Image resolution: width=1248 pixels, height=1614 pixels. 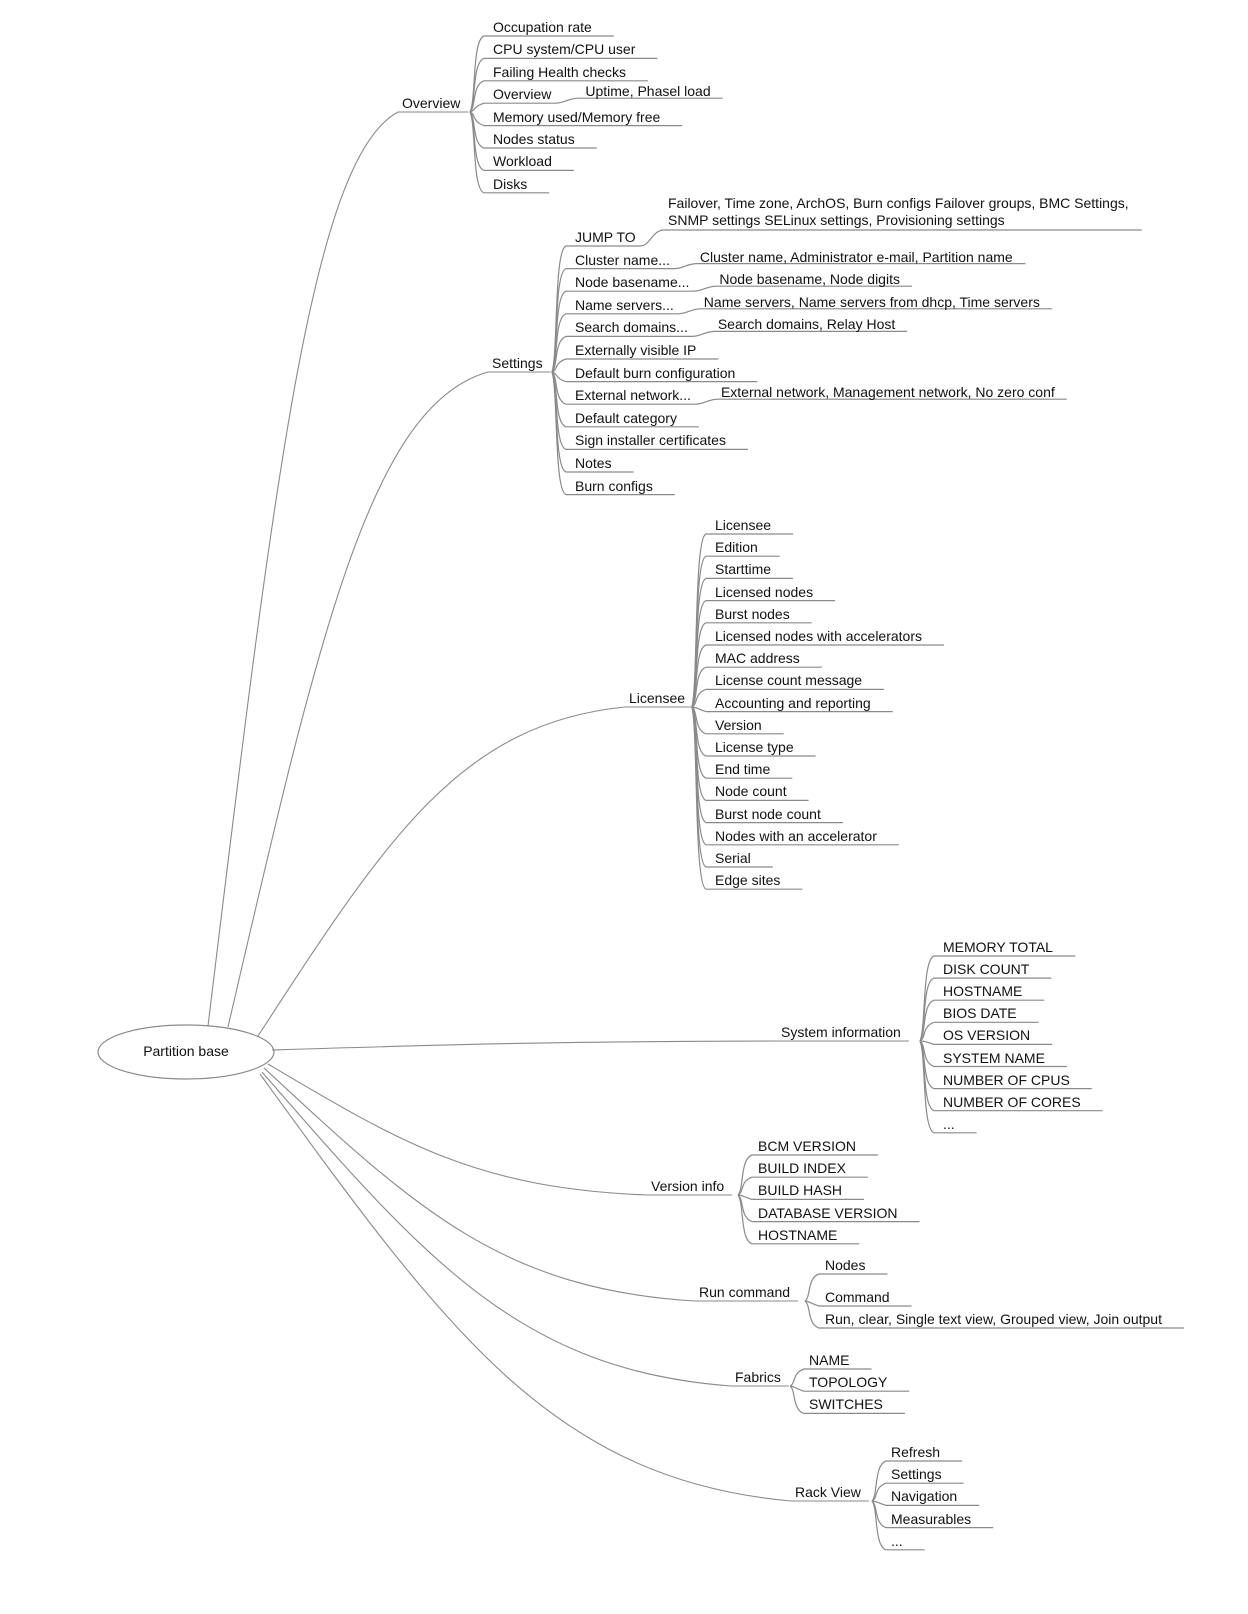 I want to click on child-label: NUMBER OF CPUS, so click(x=1006, y=1080).